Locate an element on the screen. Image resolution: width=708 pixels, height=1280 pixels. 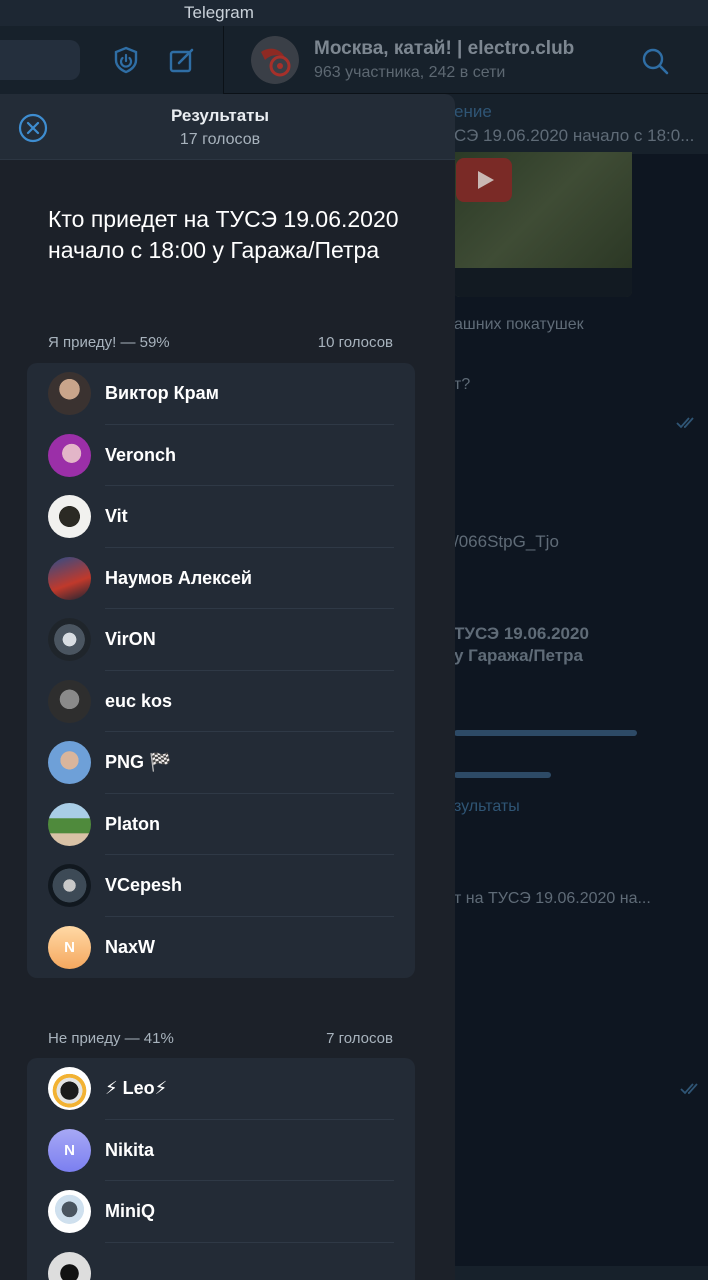
voter-row: ⚡ Leo⚡ is located at coordinates (221, 1089).